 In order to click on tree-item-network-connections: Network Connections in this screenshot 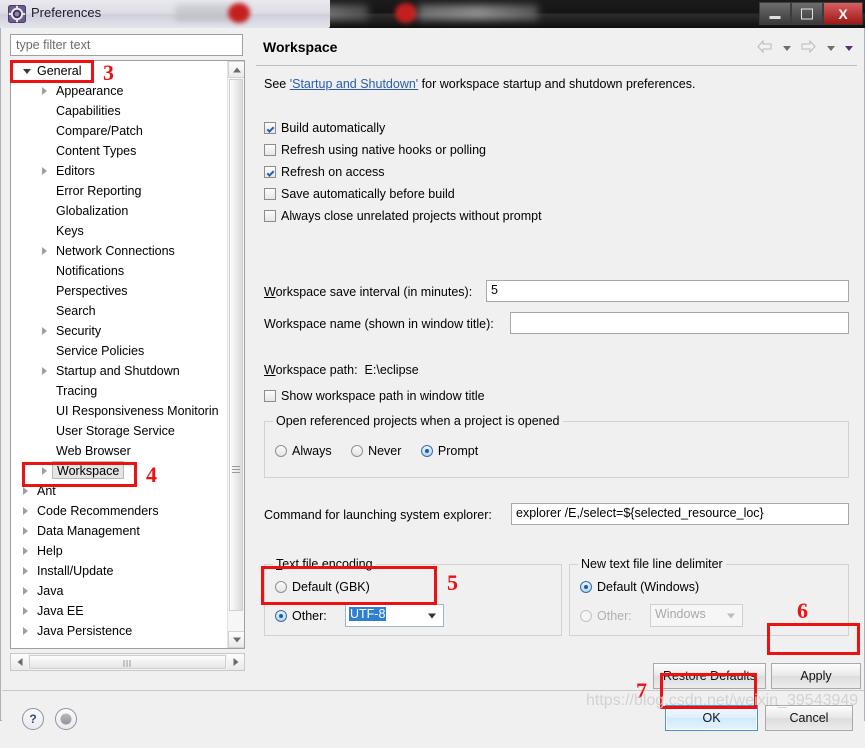, I will do `click(119, 251)`.